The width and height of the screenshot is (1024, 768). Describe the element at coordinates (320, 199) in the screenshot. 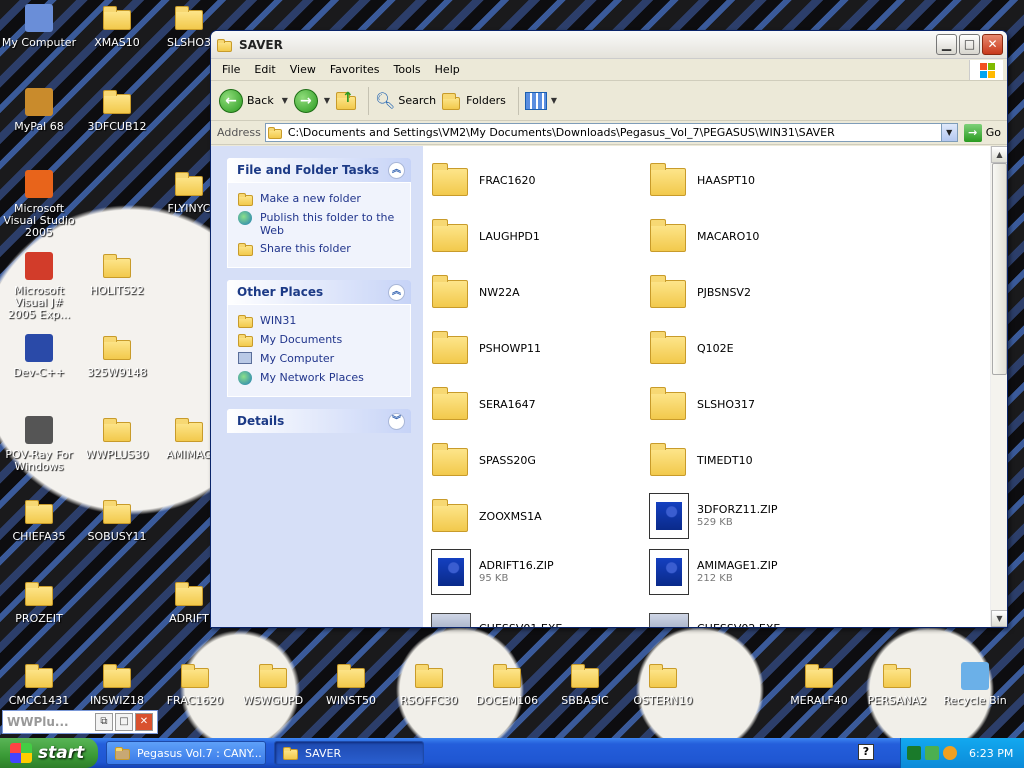

I see `task-make-new-folder: Make a new folder` at that location.